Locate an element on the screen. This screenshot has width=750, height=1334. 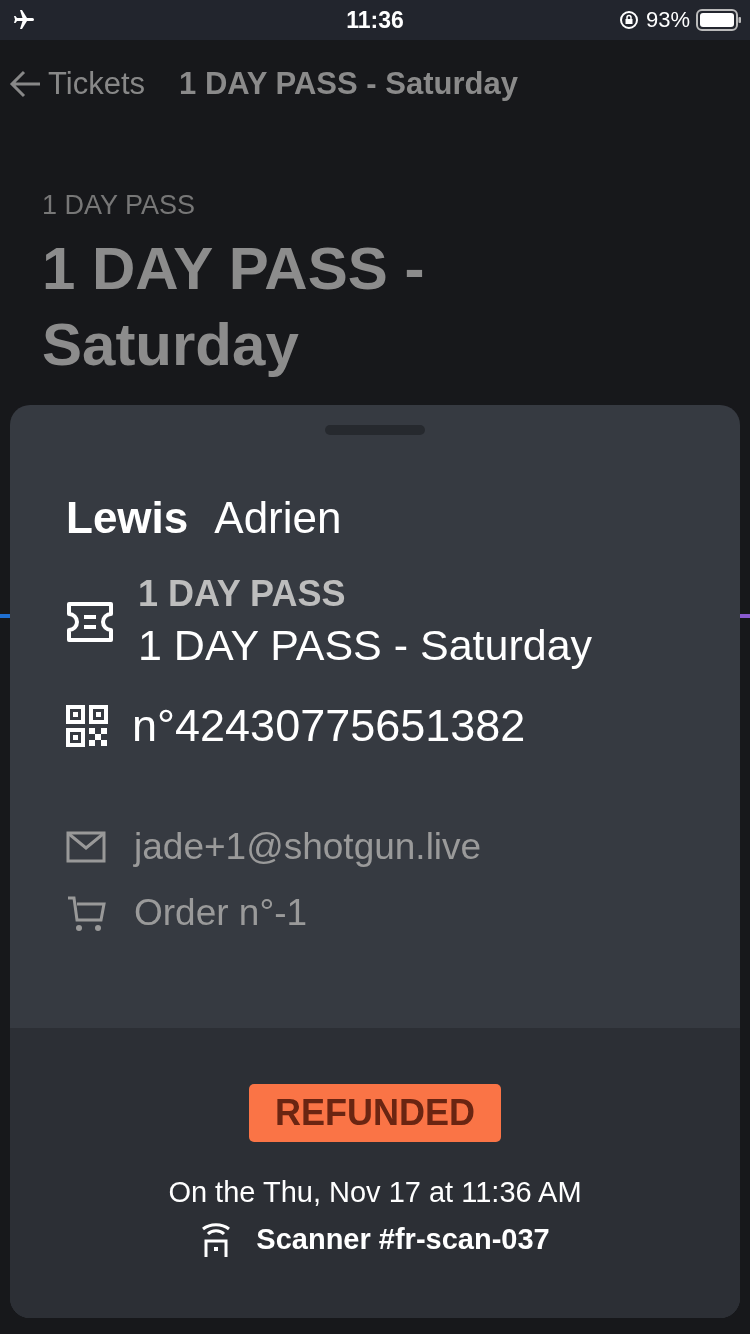
ticket-name: 1 DAY PASS - Saturday is located at coordinates (365, 645).